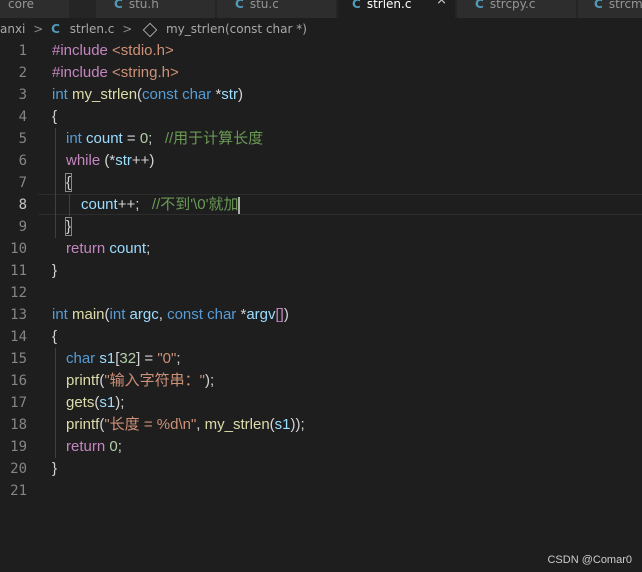 This screenshot has height=572, width=642. I want to click on code-line: 18 printf("长度 = %d\n", my_strlen(s1));, so click(321, 425).